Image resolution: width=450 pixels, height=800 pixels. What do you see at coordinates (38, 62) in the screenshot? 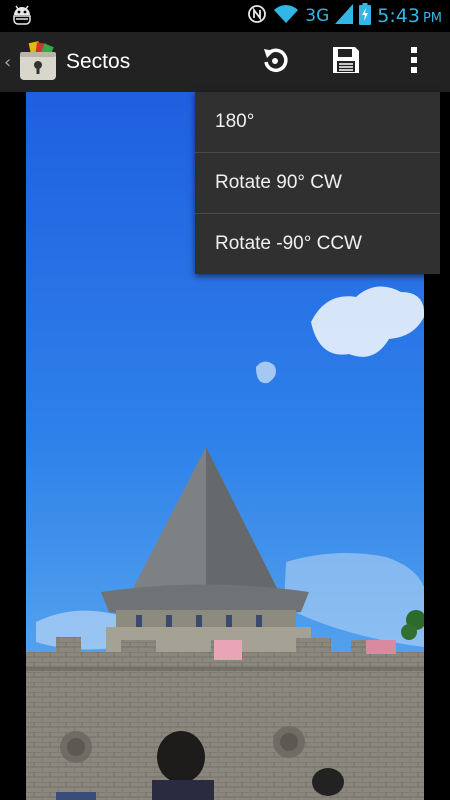
I see `app-icon` at bounding box center [38, 62].